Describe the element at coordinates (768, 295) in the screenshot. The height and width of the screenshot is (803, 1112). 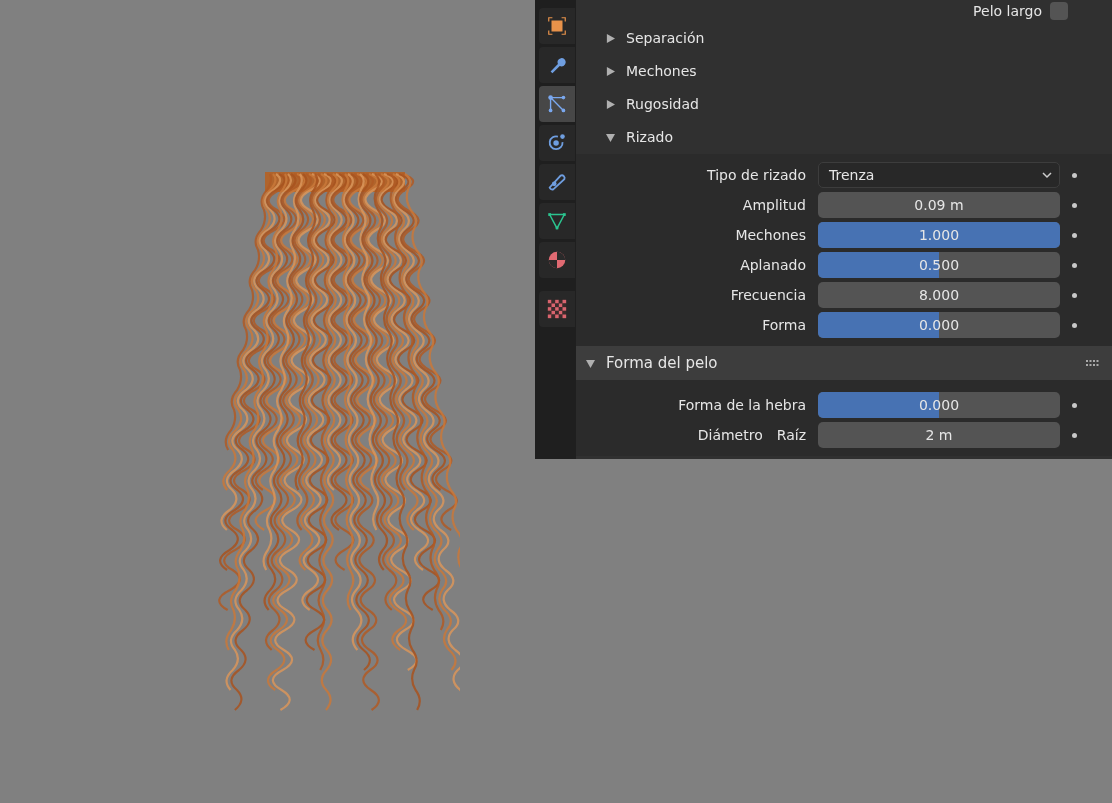
I see `property-label: Frecuencia` at that location.